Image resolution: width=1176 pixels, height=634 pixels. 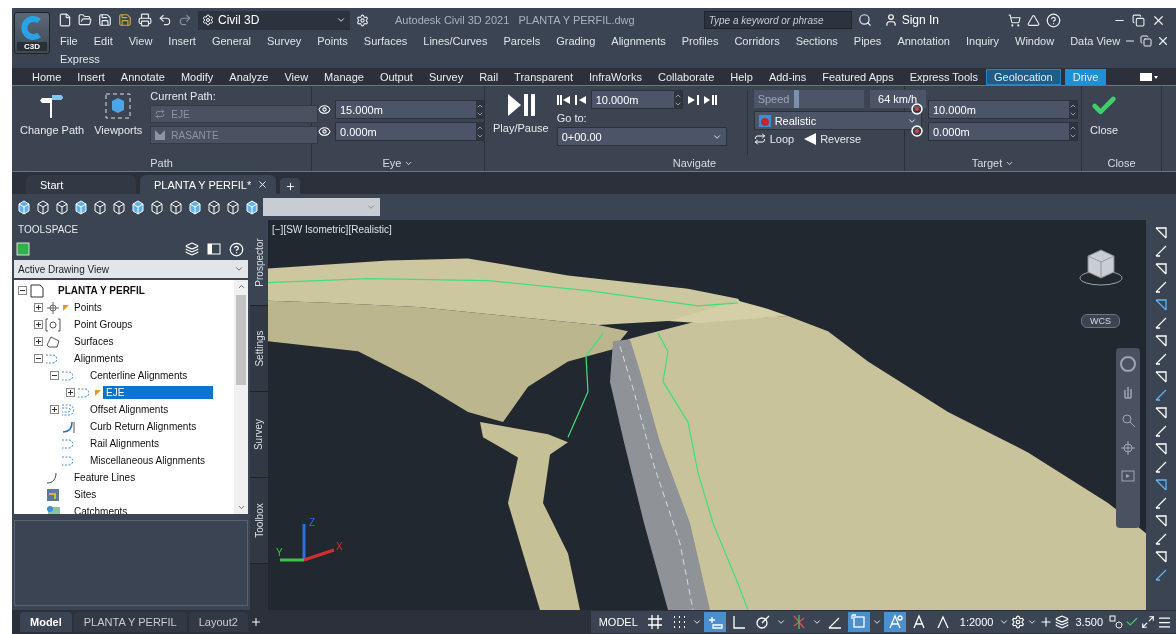 I want to click on lineweight-value: 3.500, so click(x=1089, y=622).